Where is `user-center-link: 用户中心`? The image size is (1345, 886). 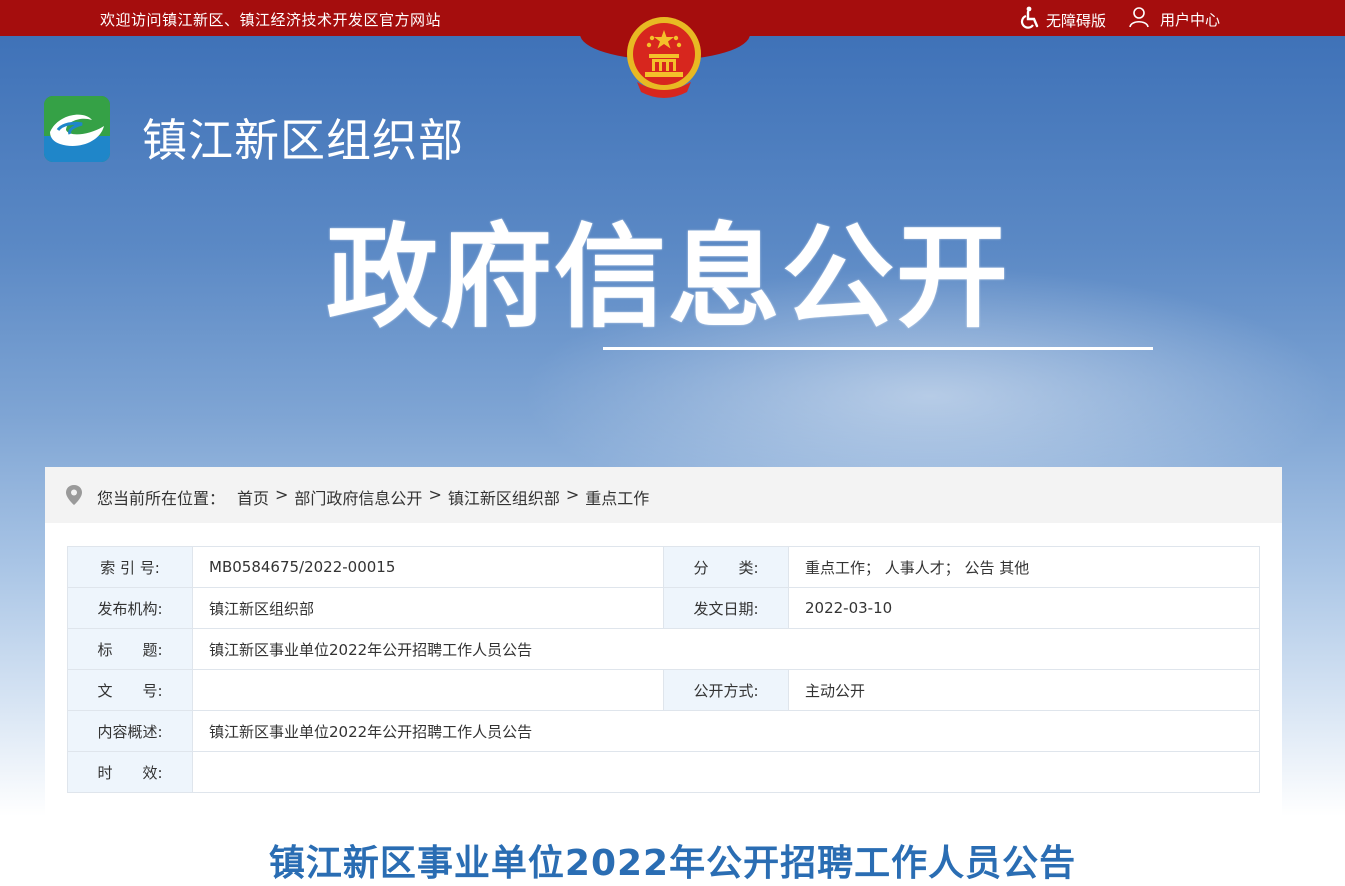 user-center-link: 用户中心 is located at coordinates (1174, 17).